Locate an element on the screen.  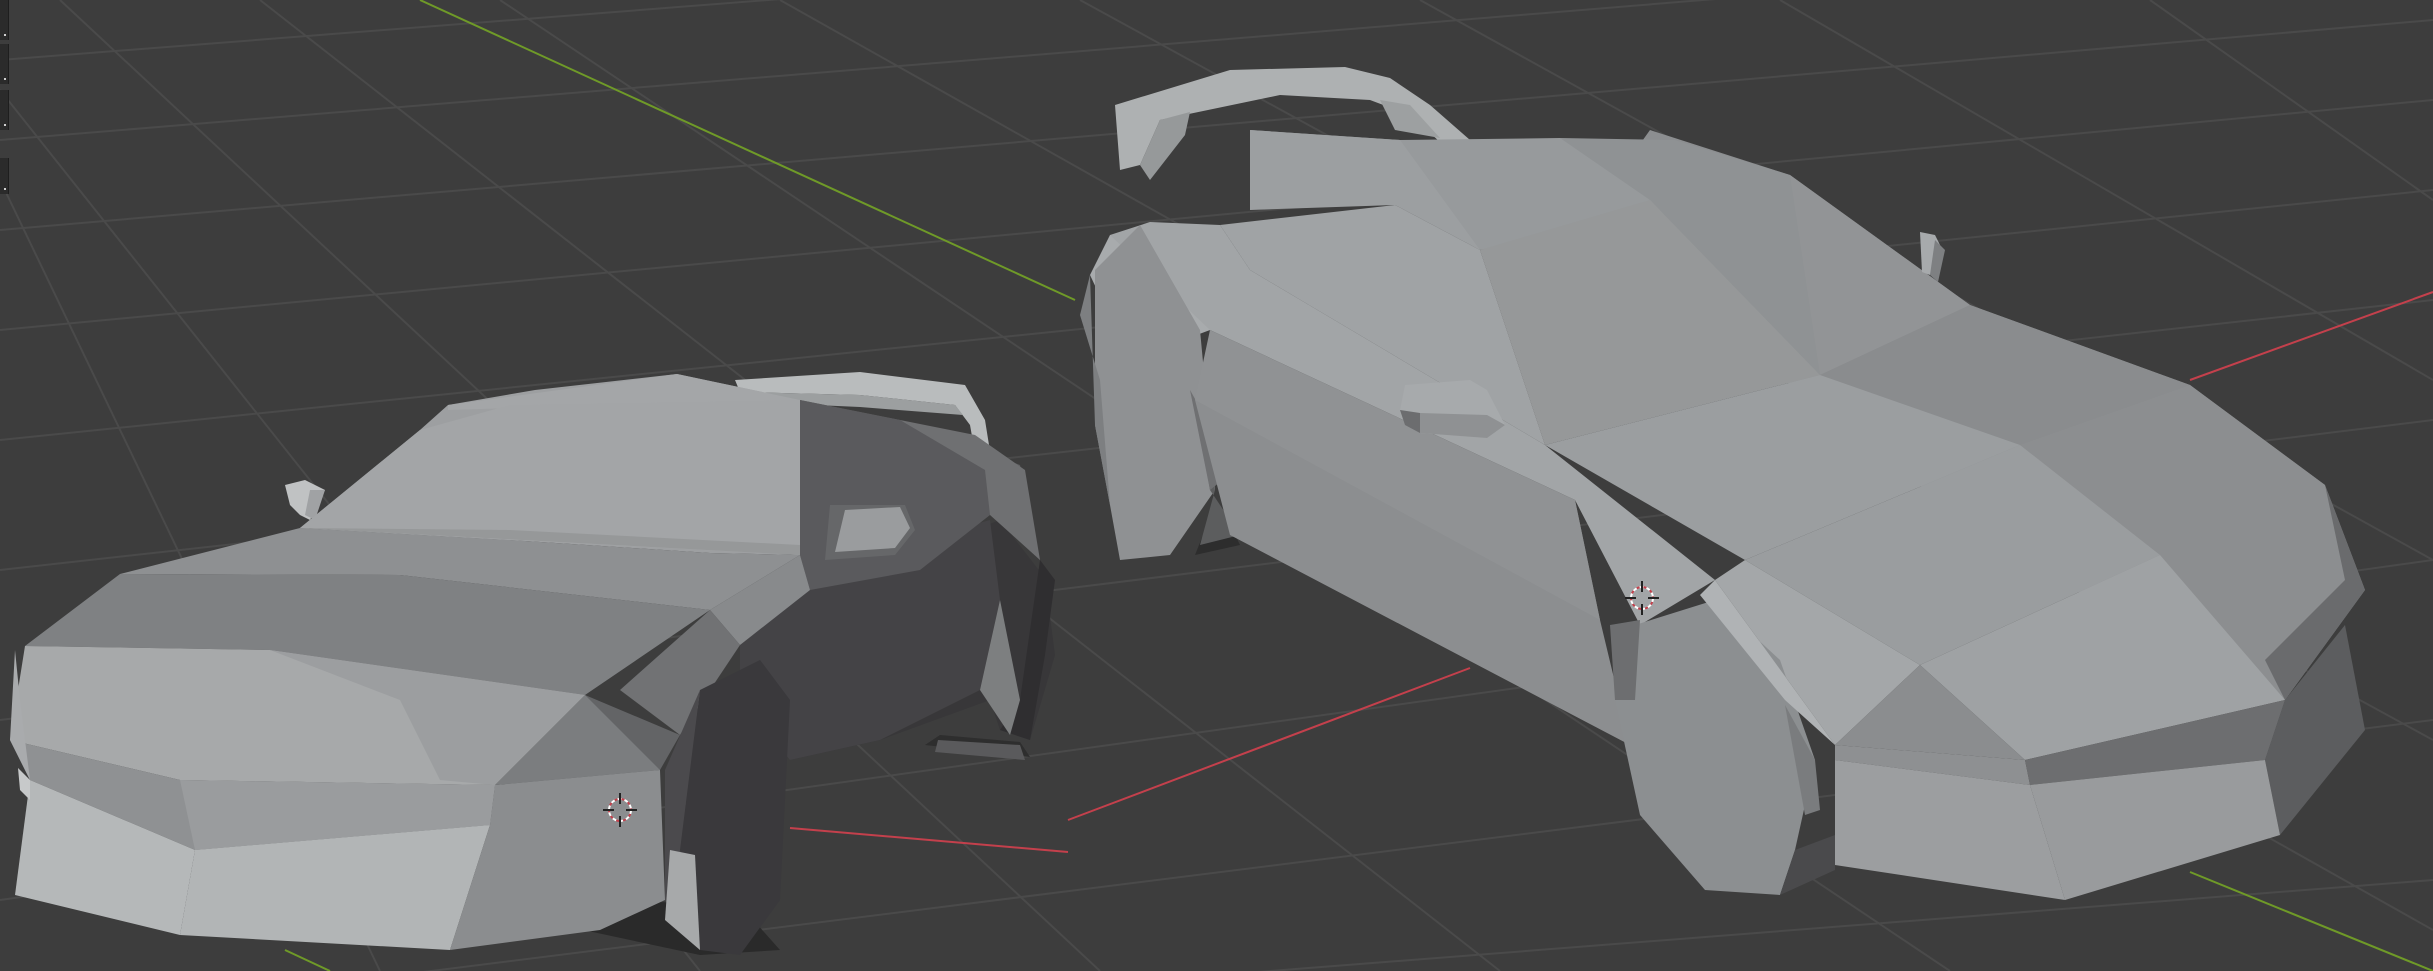
move-tool-button is located at coordinates (4, 110).